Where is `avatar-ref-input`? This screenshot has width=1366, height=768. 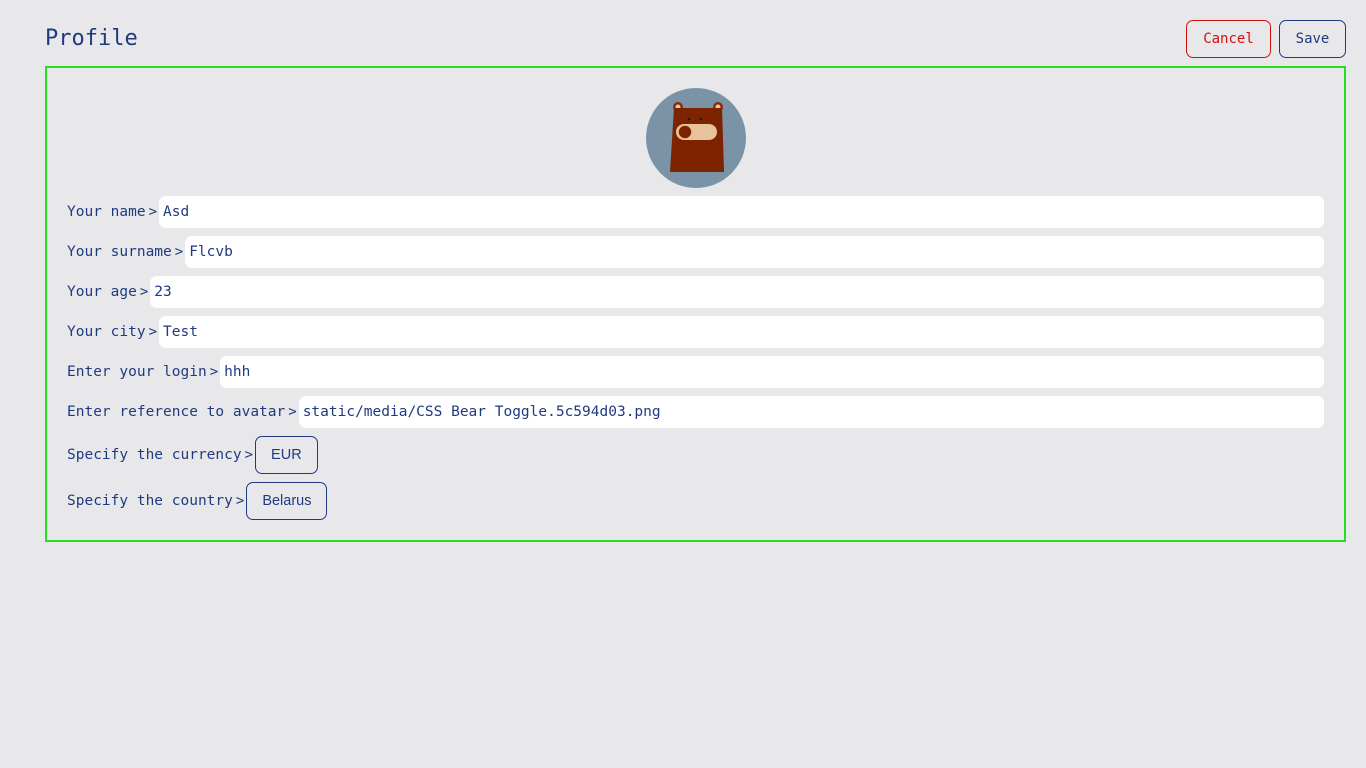
avatar-ref-input is located at coordinates (811, 412).